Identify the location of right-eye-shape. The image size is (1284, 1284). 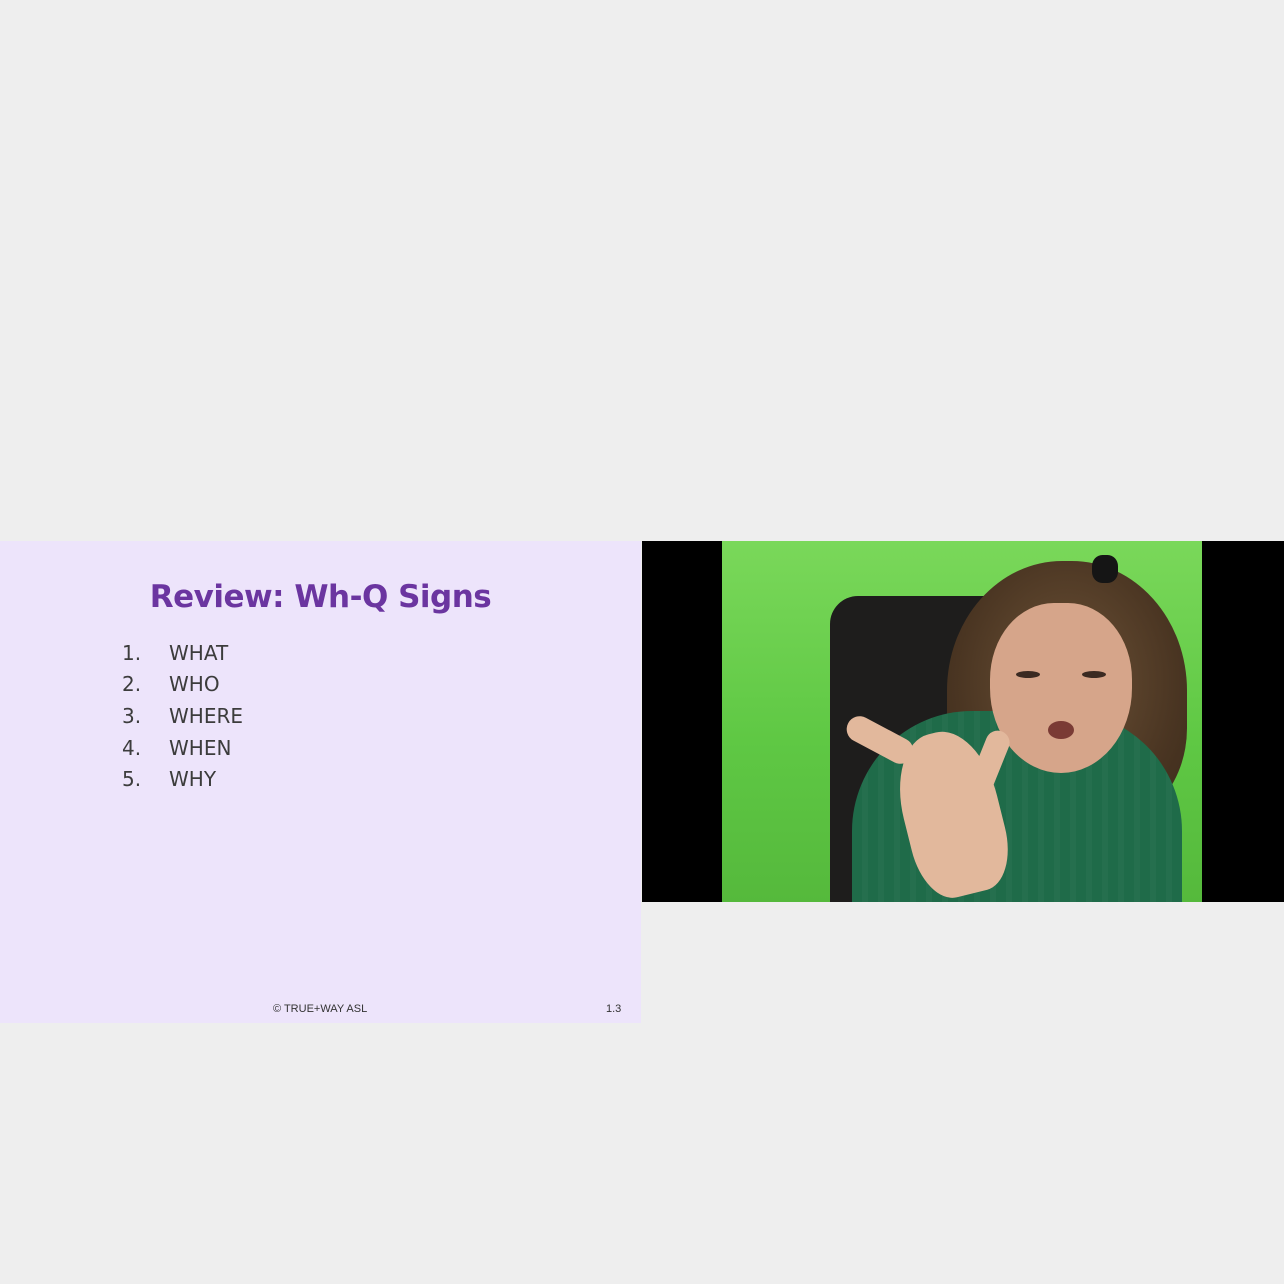
(1094, 674).